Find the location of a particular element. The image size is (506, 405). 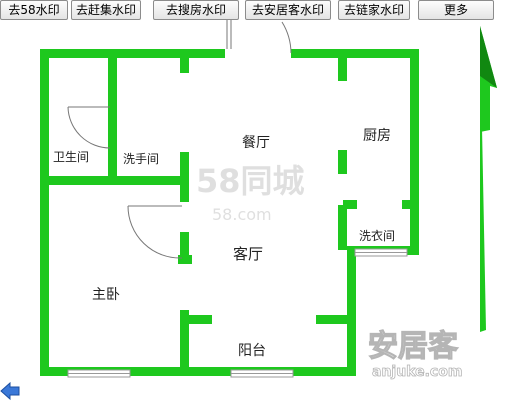

room-label-living: 客厅 is located at coordinates (248, 254).